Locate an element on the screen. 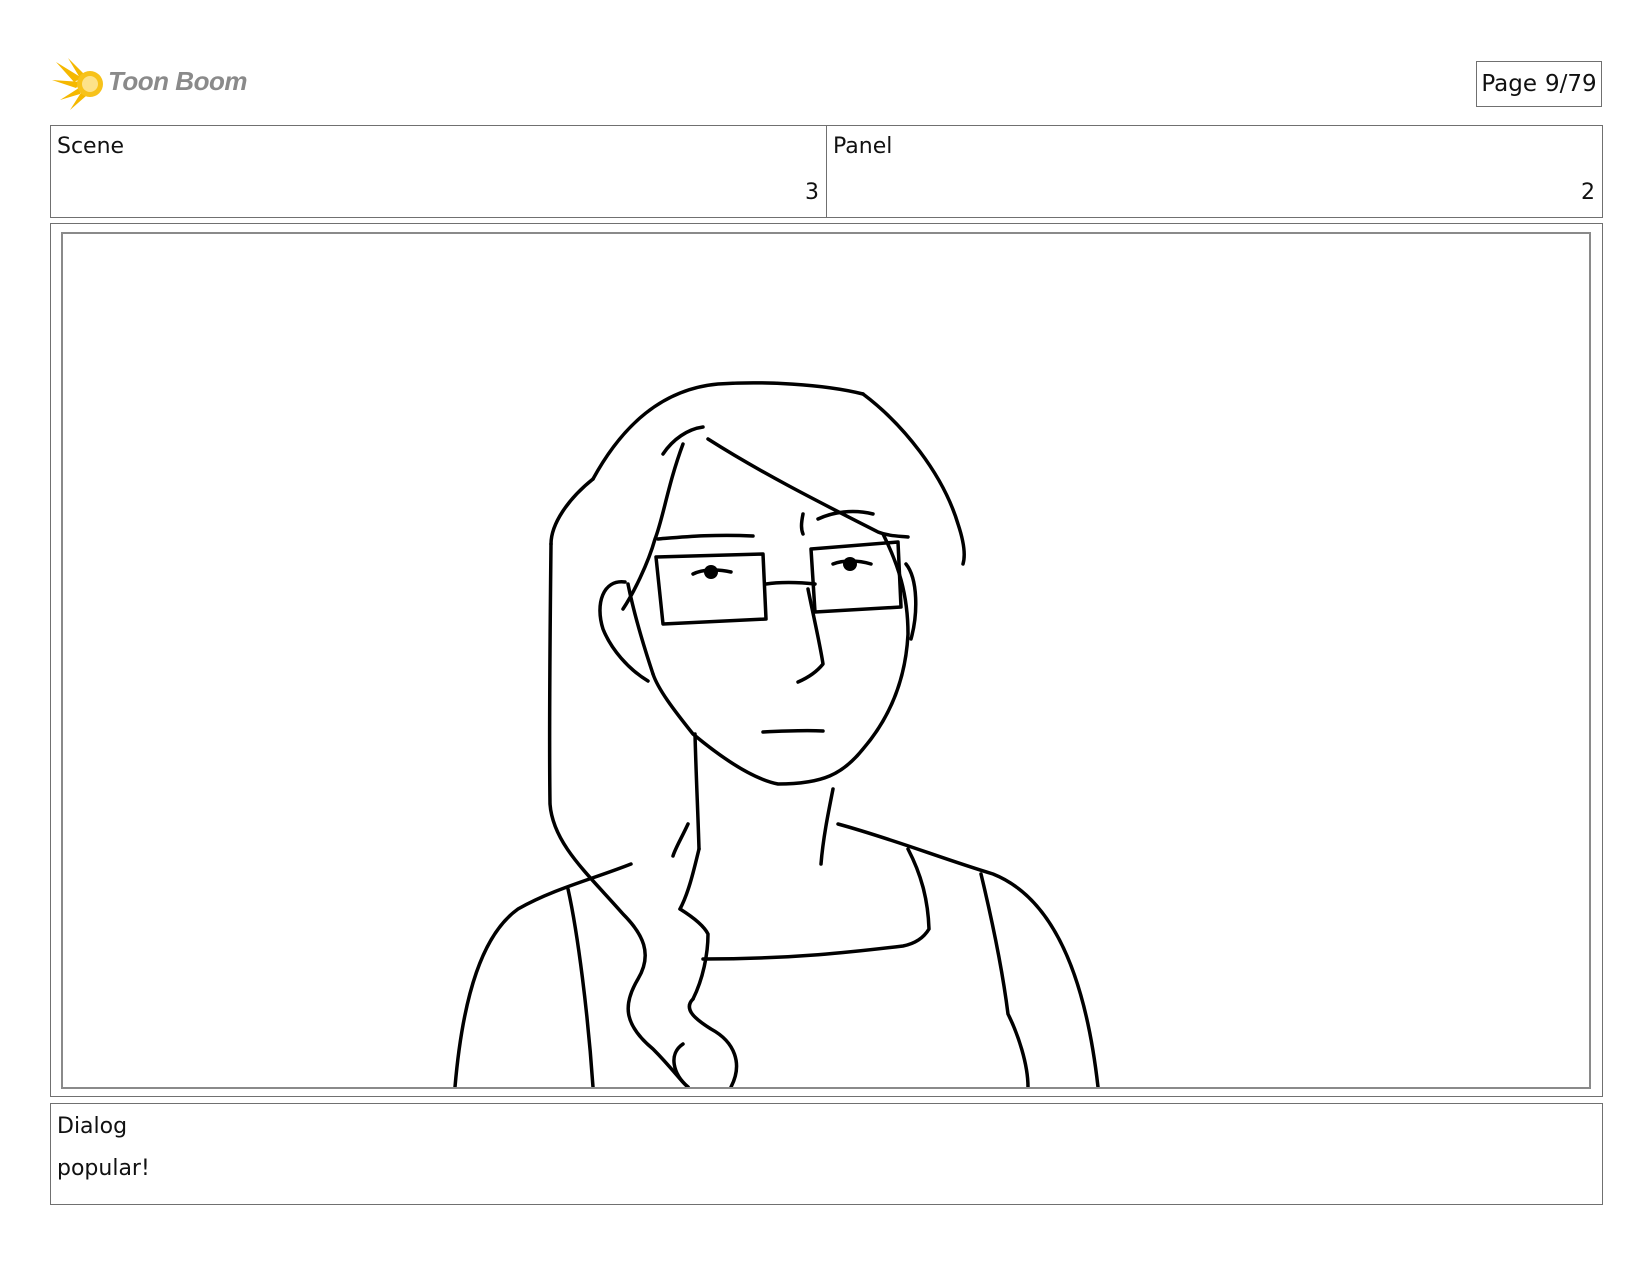 This screenshot has height=1275, width=1650. scene-cell: Scene 3 is located at coordinates (438, 171).